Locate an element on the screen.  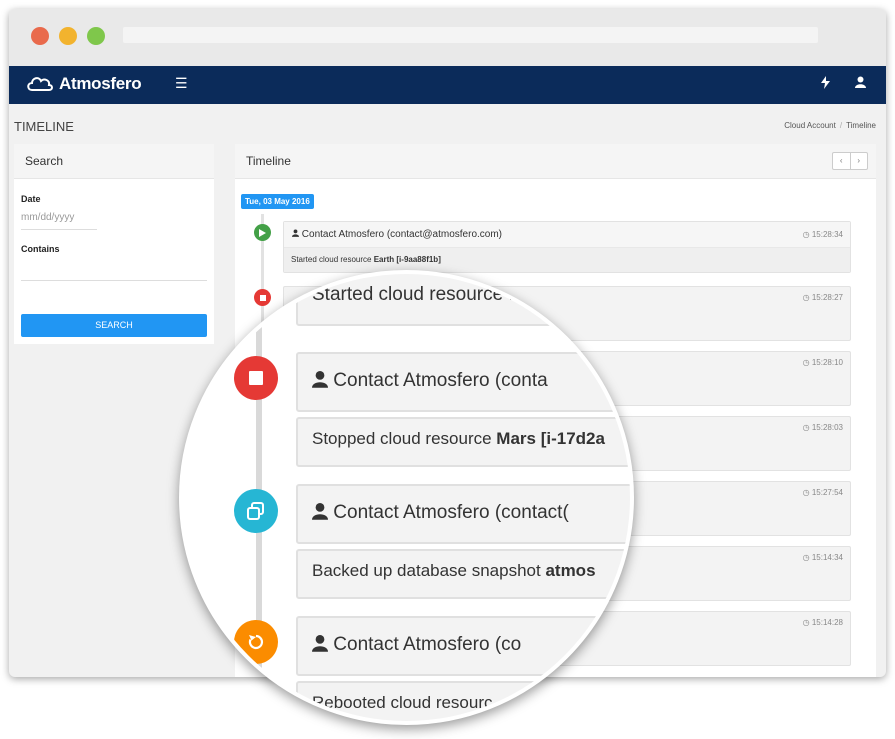
page-title: TIMELINE is located at coordinates (44, 126).